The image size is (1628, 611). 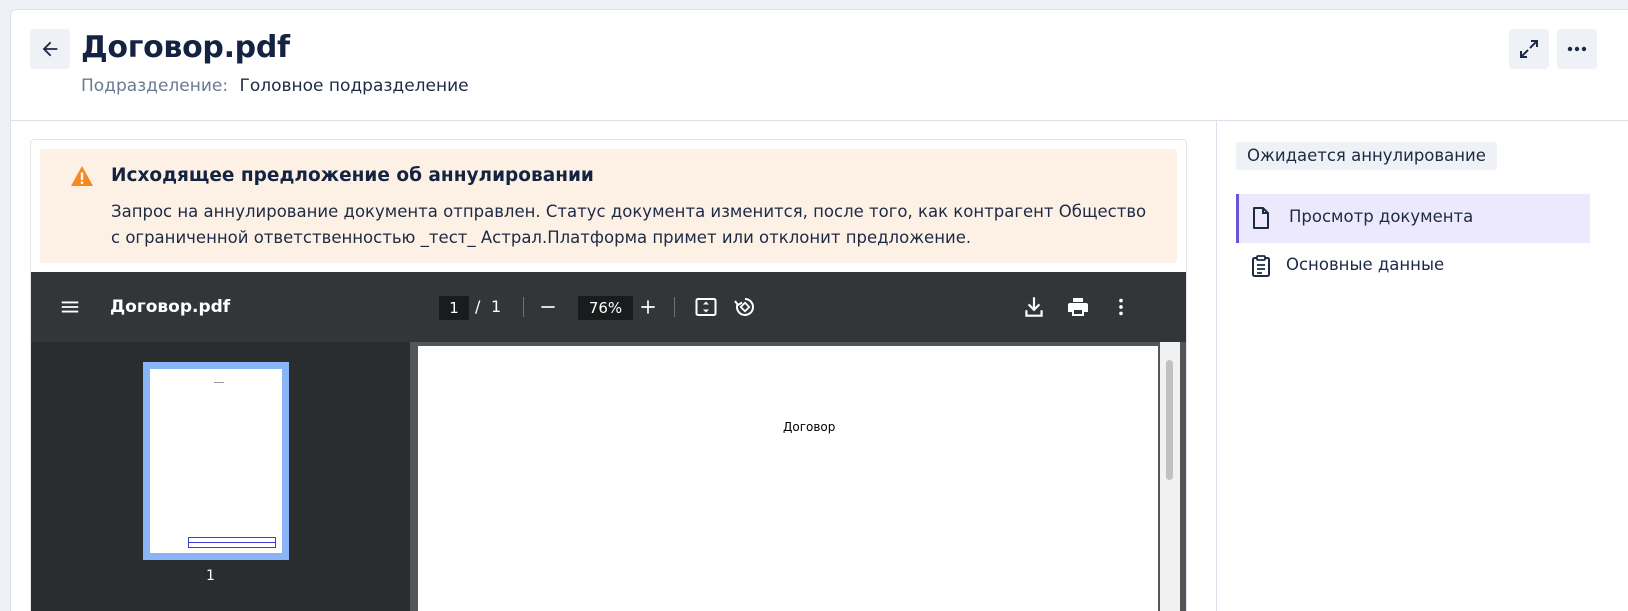 What do you see at coordinates (454, 308) in the screenshot?
I see `page-number-input: 1` at bounding box center [454, 308].